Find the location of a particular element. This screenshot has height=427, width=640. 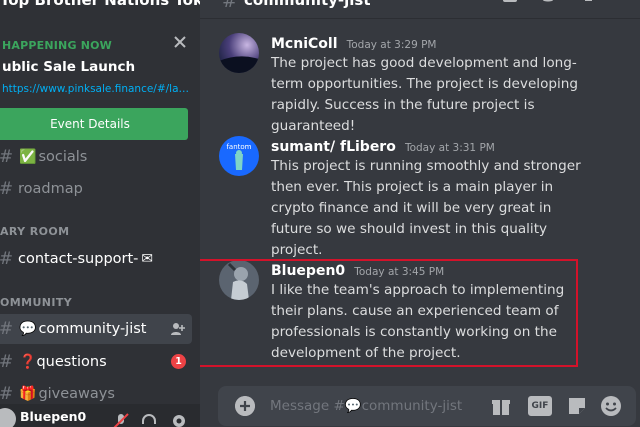

user-name: Bluepen0 is located at coordinates (53, 416).